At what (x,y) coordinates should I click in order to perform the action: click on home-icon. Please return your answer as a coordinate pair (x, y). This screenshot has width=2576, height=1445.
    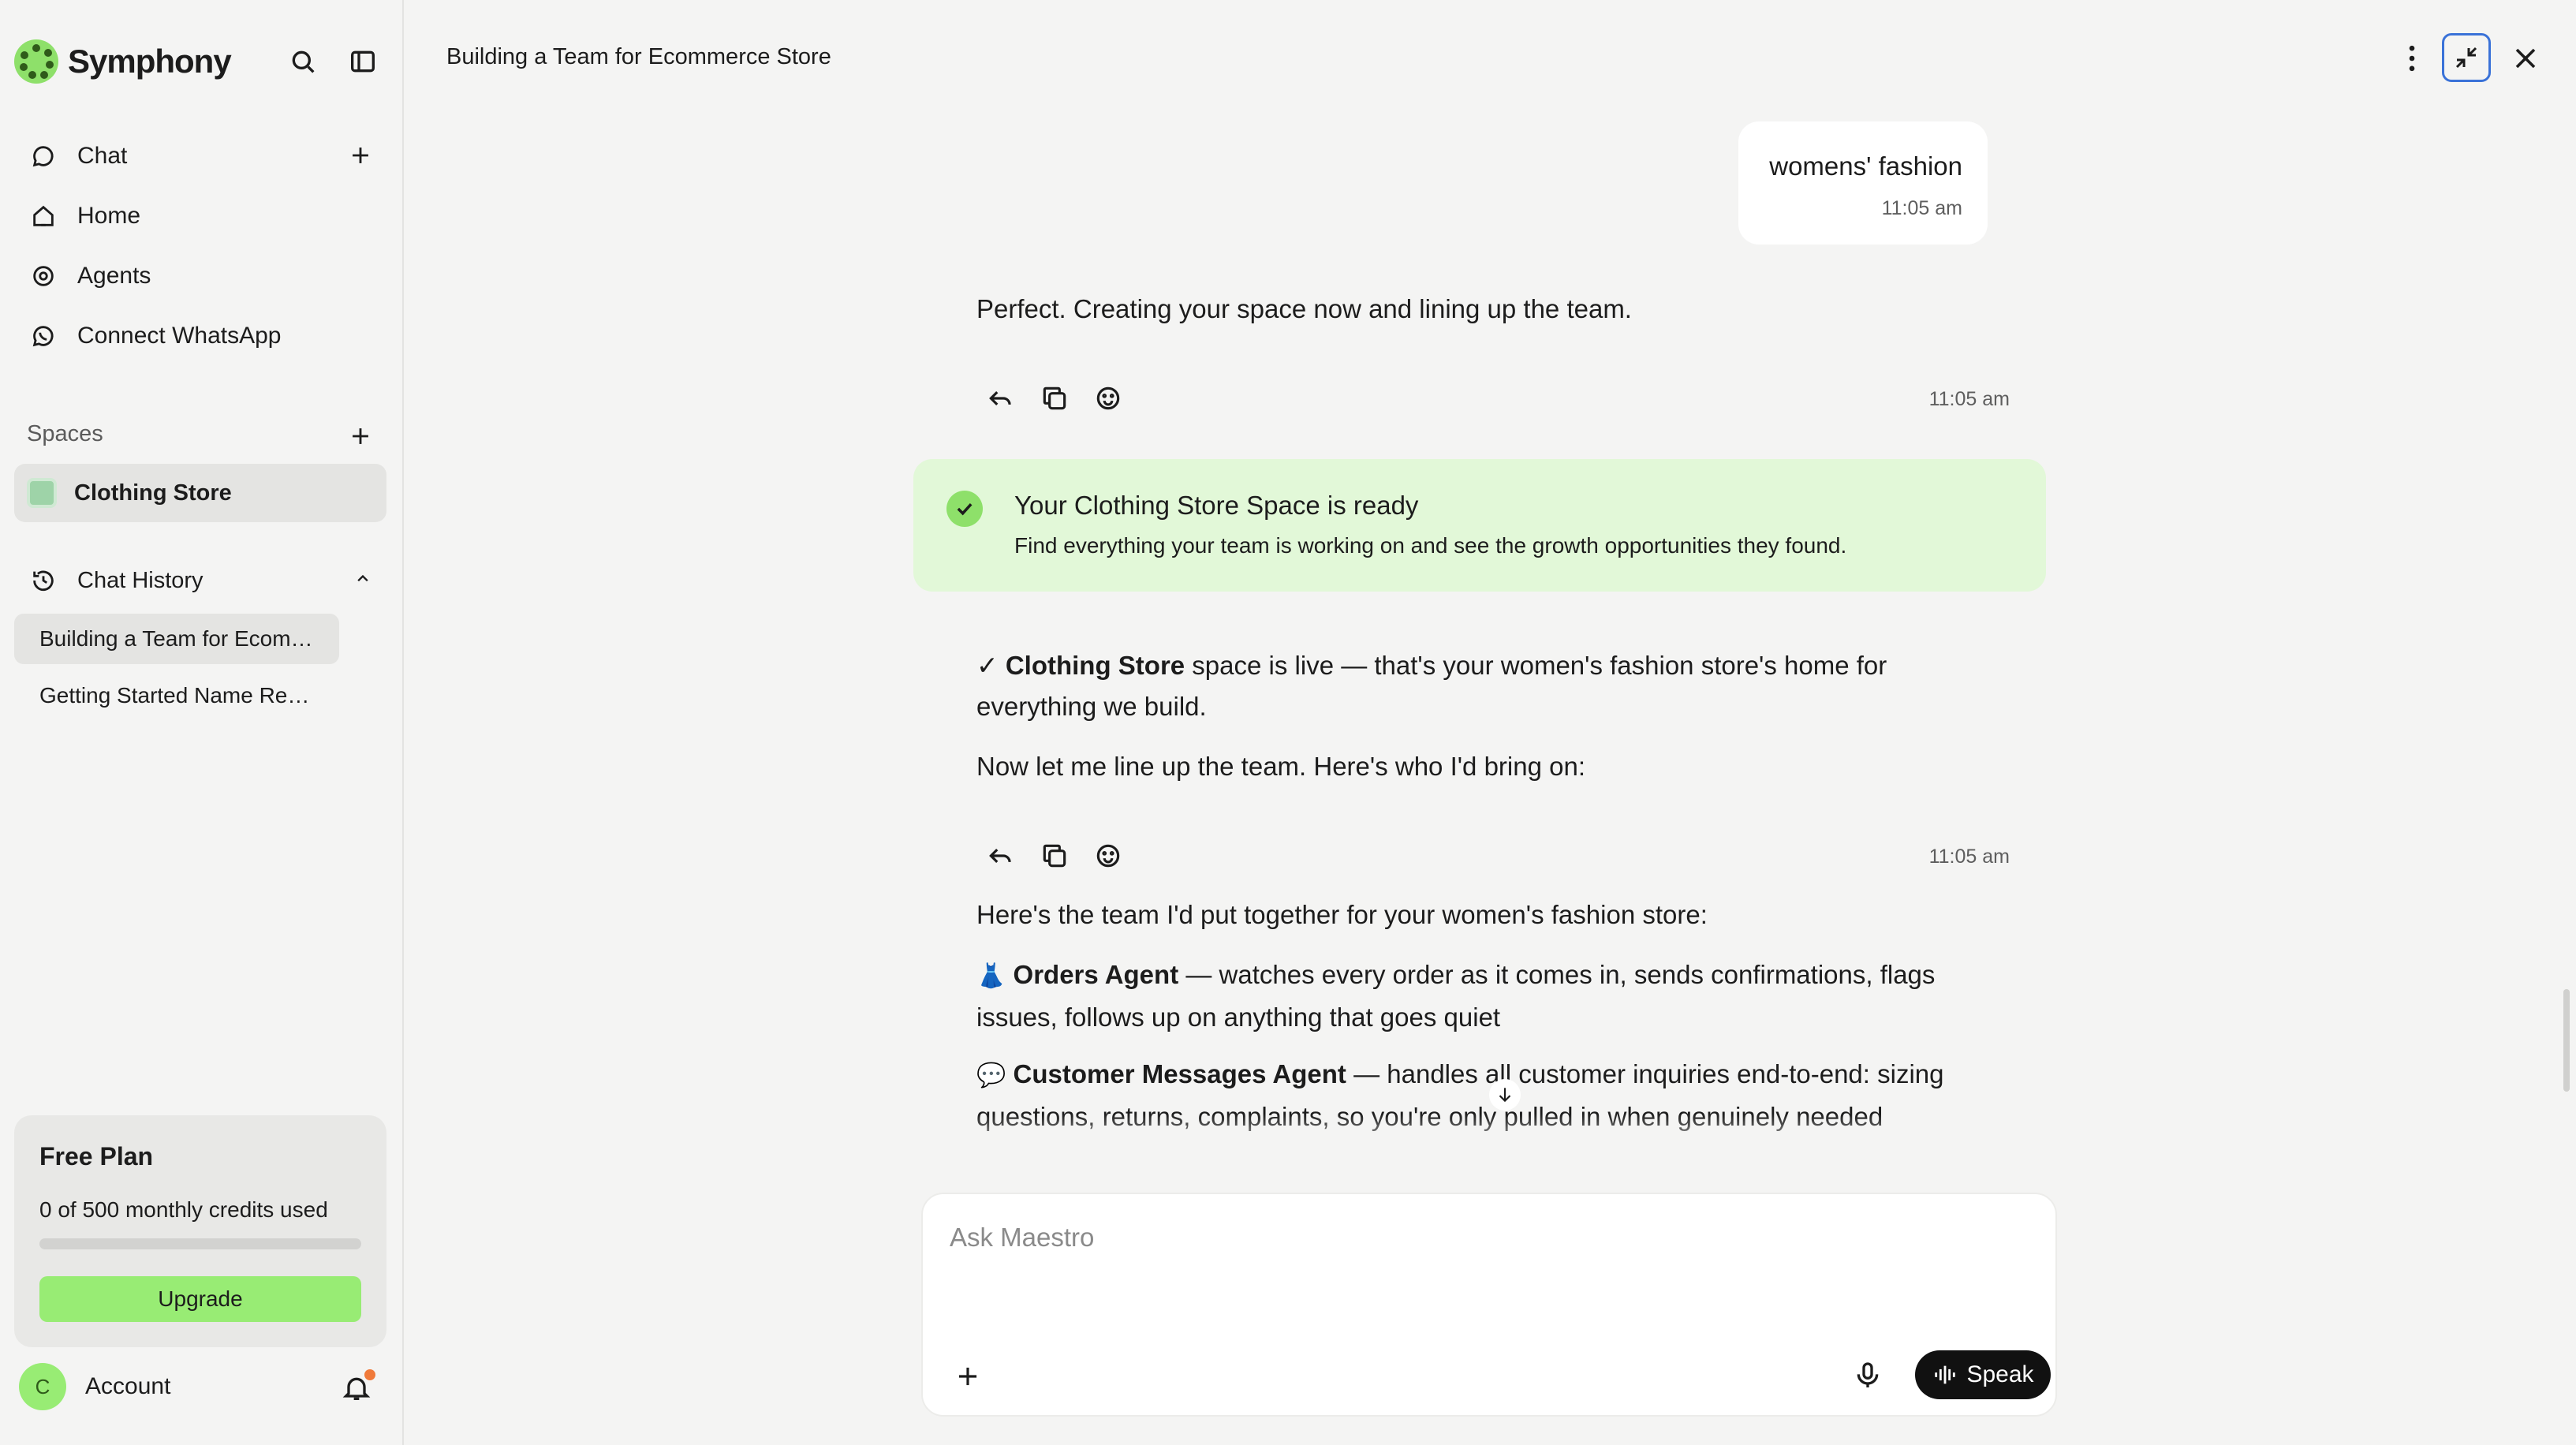
    Looking at the image, I should click on (43, 215).